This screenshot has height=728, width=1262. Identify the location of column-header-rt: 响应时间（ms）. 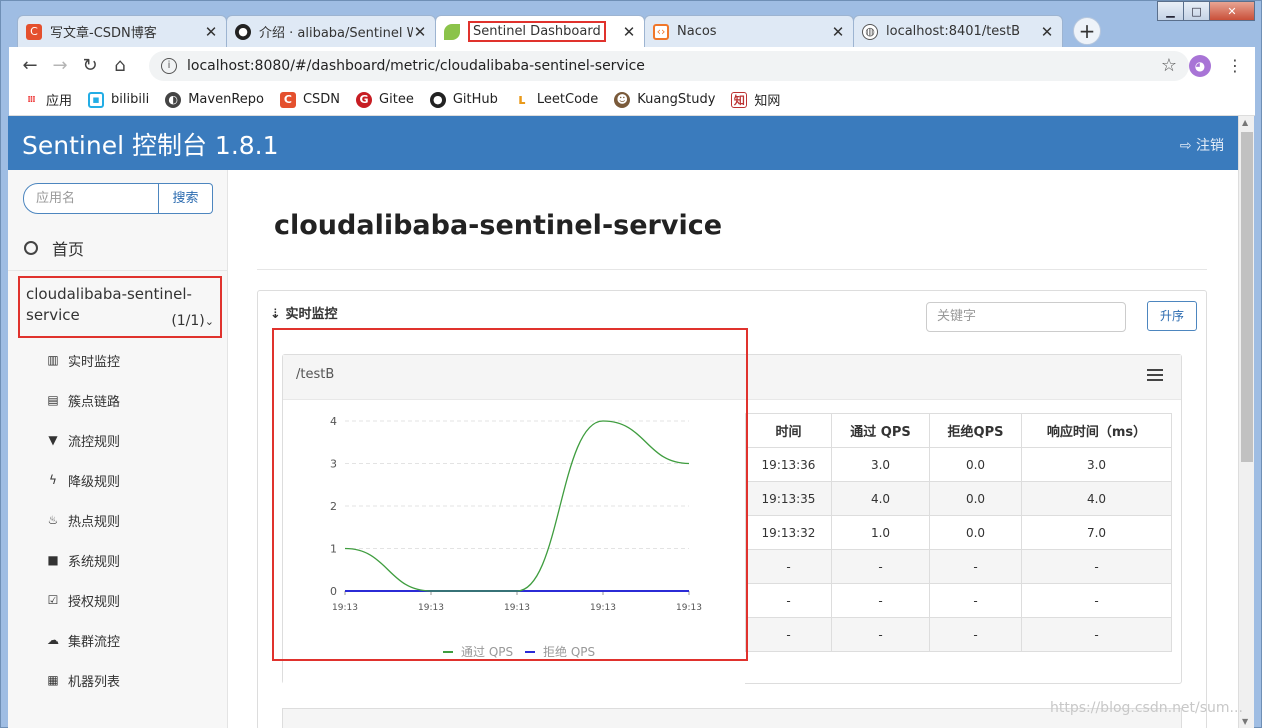
(1096, 430).